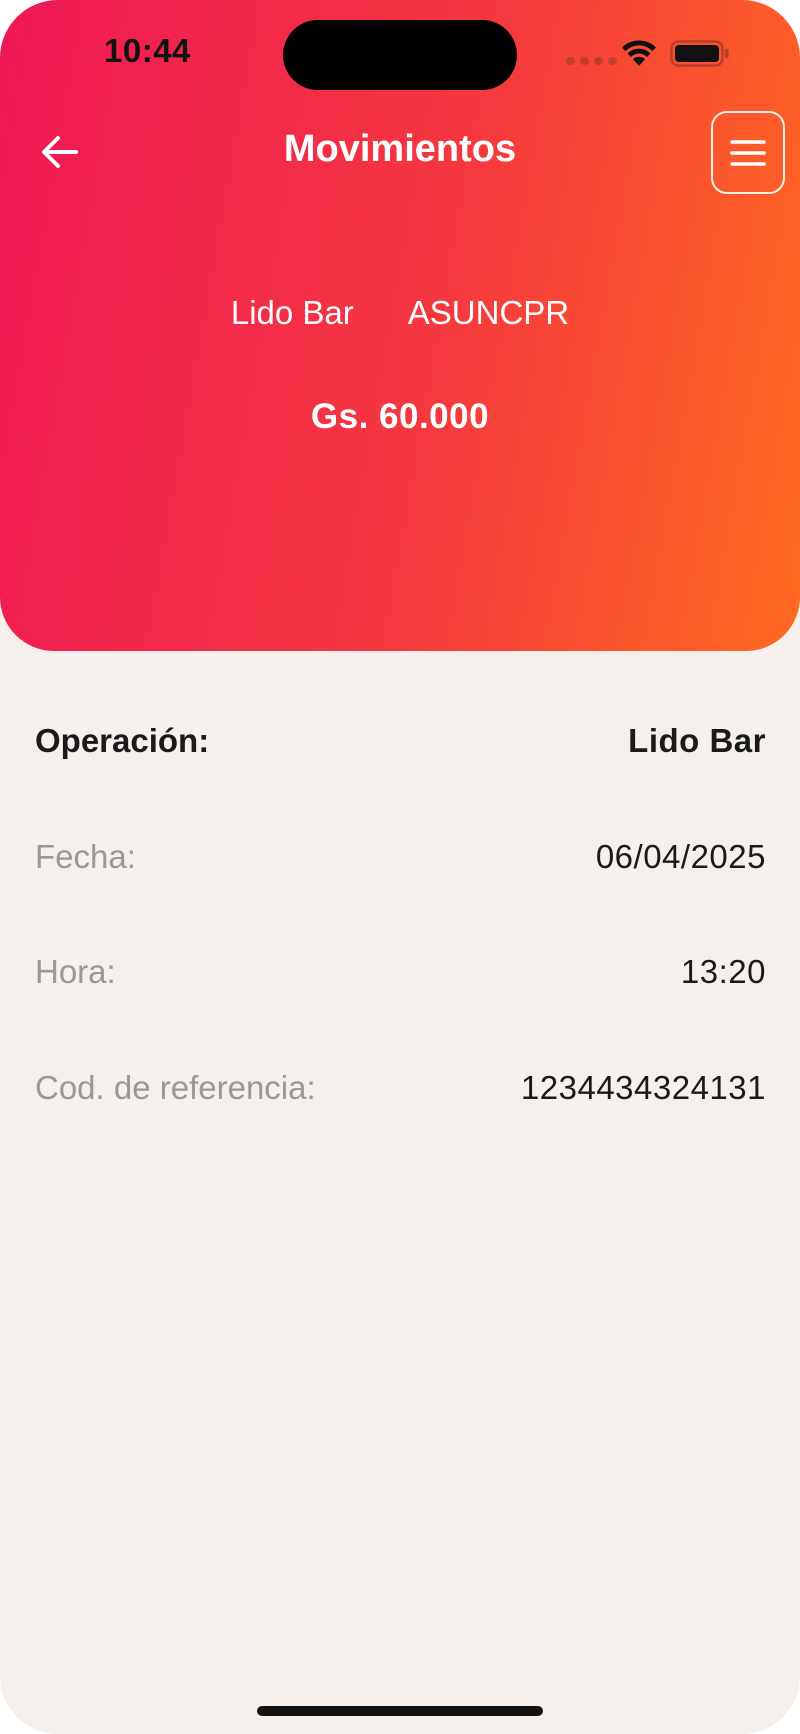  Describe the element at coordinates (643, 1087) in the screenshot. I see `detail-value: 1234434324131` at that location.